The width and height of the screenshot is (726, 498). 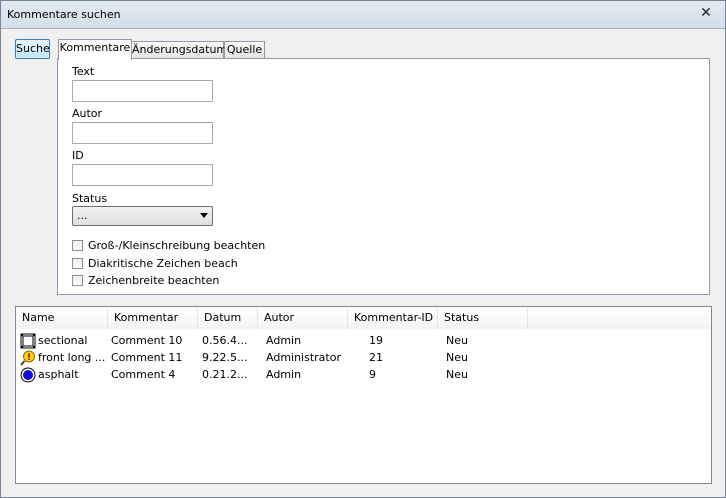 I want to click on text-label: Text, so click(x=83, y=71).